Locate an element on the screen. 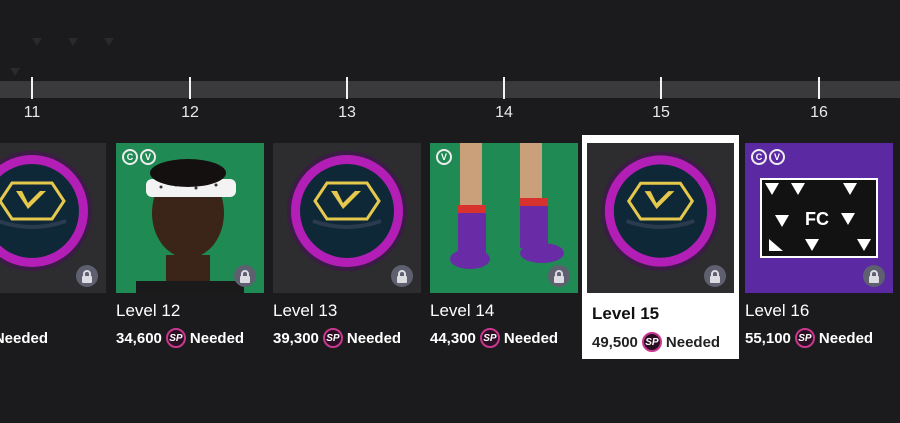  card-cost: 34,600 SP Needed is located at coordinates (190, 338).